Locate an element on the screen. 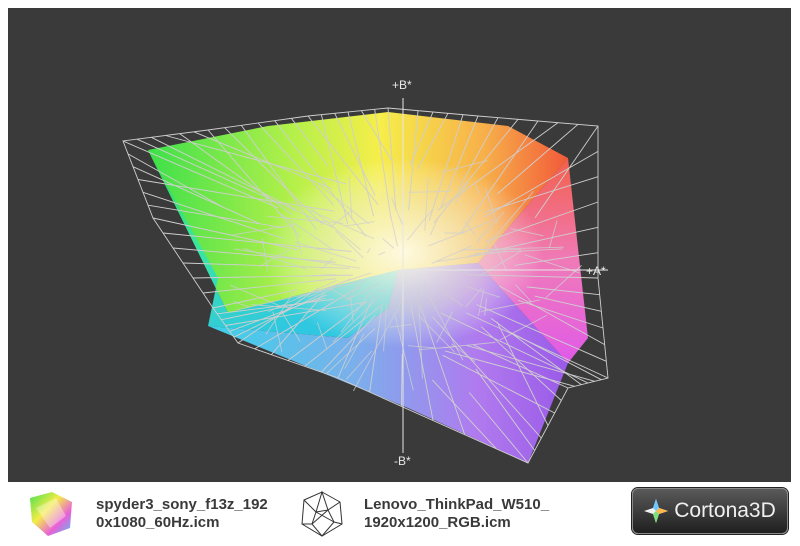 The width and height of the screenshot is (800, 546). legend-label-wireframe-line2: 1920x1200_RGB.icm is located at coordinates (437, 522).